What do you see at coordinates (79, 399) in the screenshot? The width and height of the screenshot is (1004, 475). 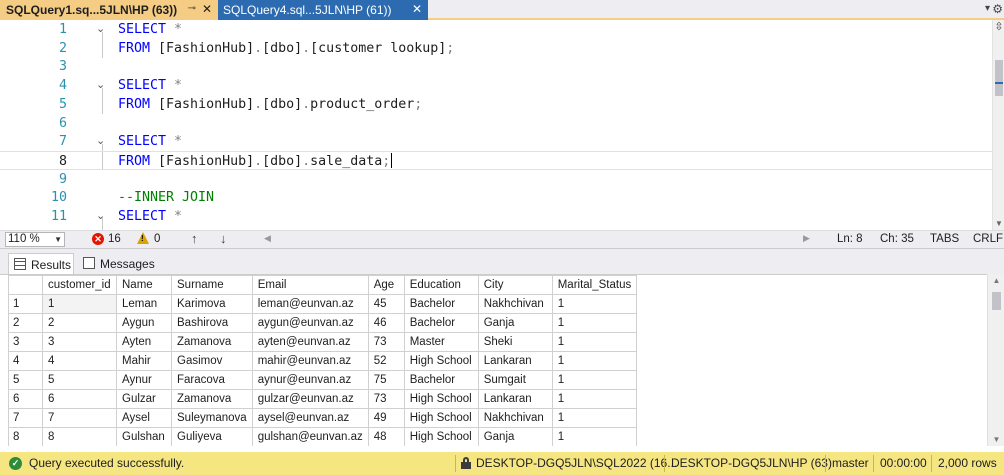 I see `table-cell: 6` at bounding box center [79, 399].